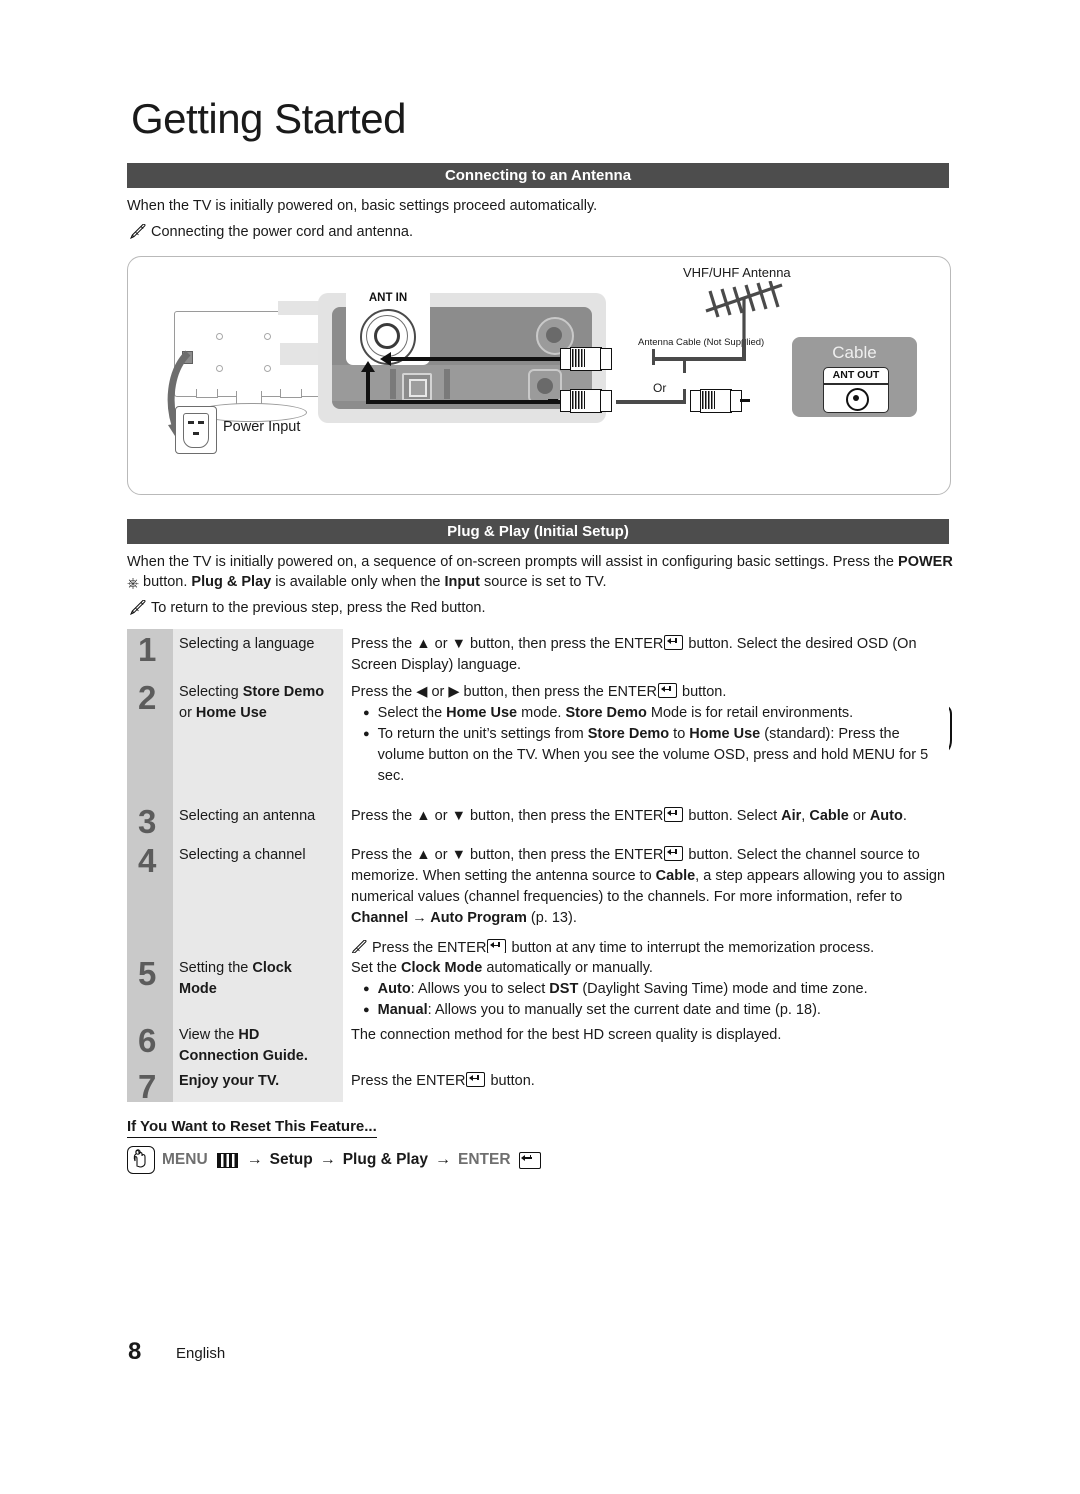  What do you see at coordinates (660, 388) in the screenshot?
I see `or-label: Or` at bounding box center [660, 388].